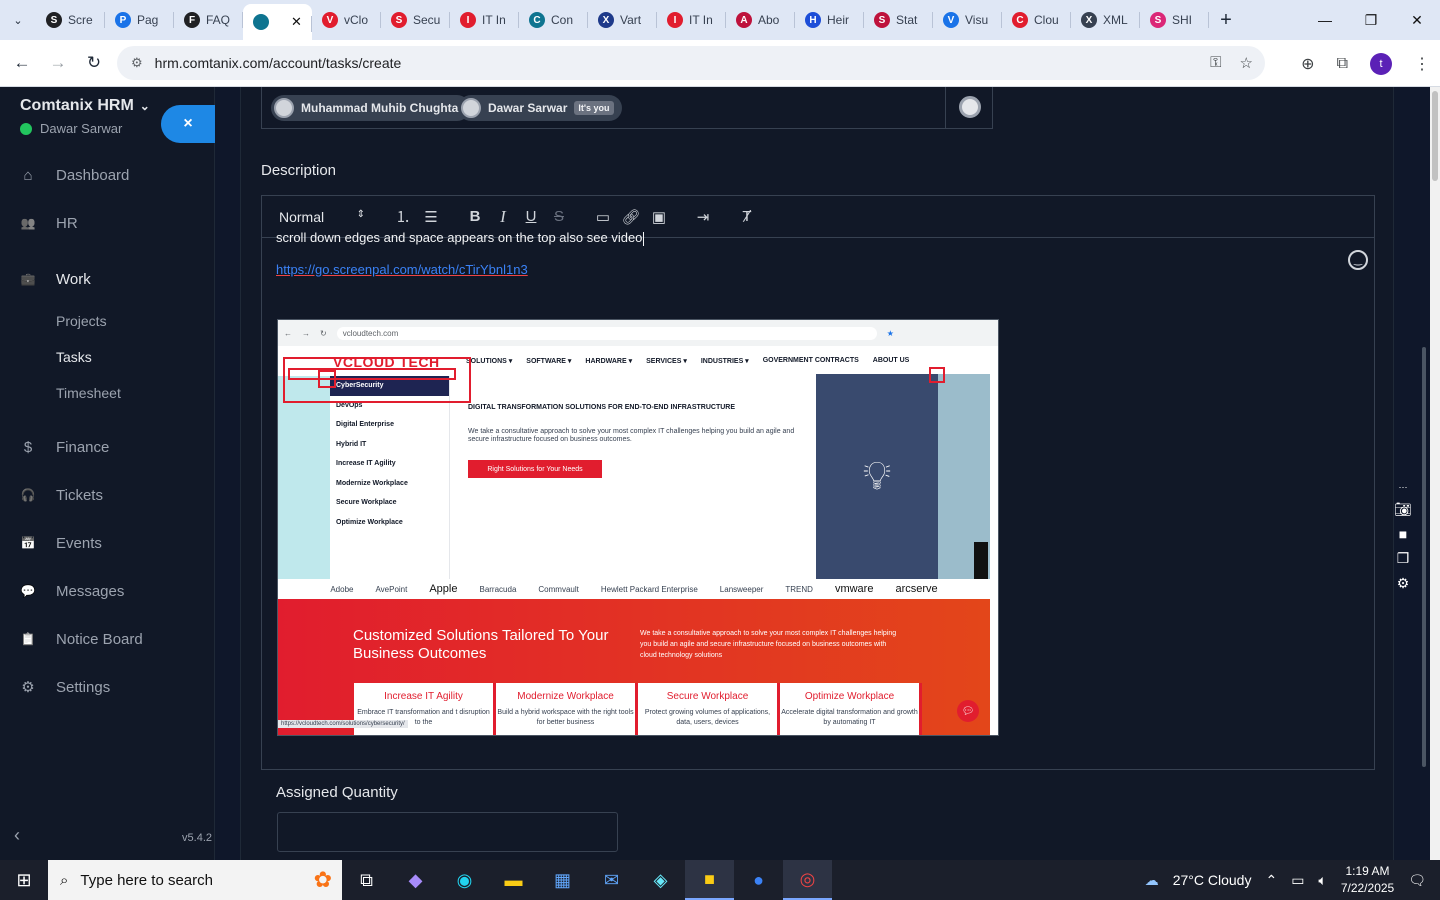 The image size is (1440, 900). Describe the element at coordinates (603, 217) in the screenshot. I see `image-icon: ▭` at that location.